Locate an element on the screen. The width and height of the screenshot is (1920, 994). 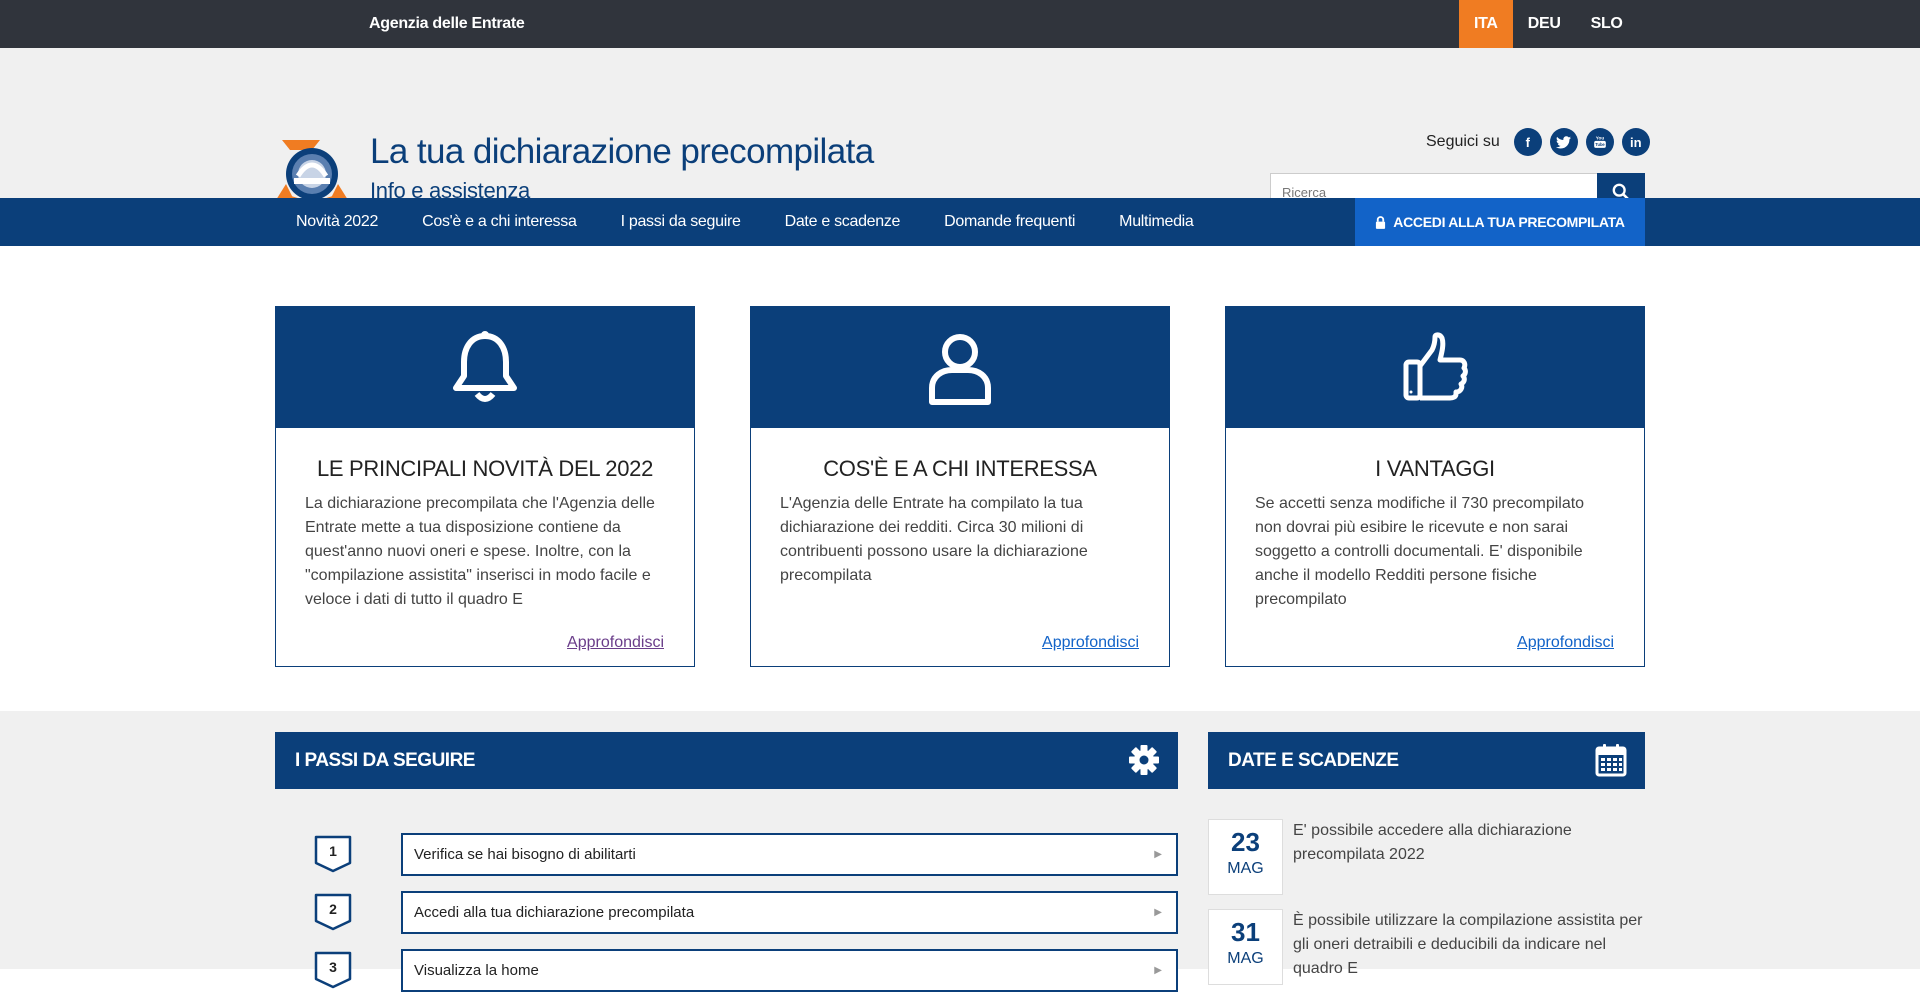
dates-title: DATE E SCADENZE is located at coordinates (1313, 760).